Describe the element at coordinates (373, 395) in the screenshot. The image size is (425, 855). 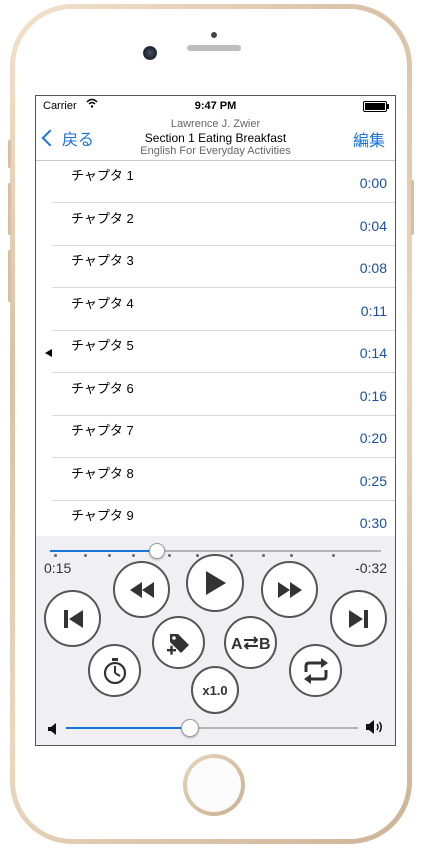
I see `chapter-time: 0:16` at that location.